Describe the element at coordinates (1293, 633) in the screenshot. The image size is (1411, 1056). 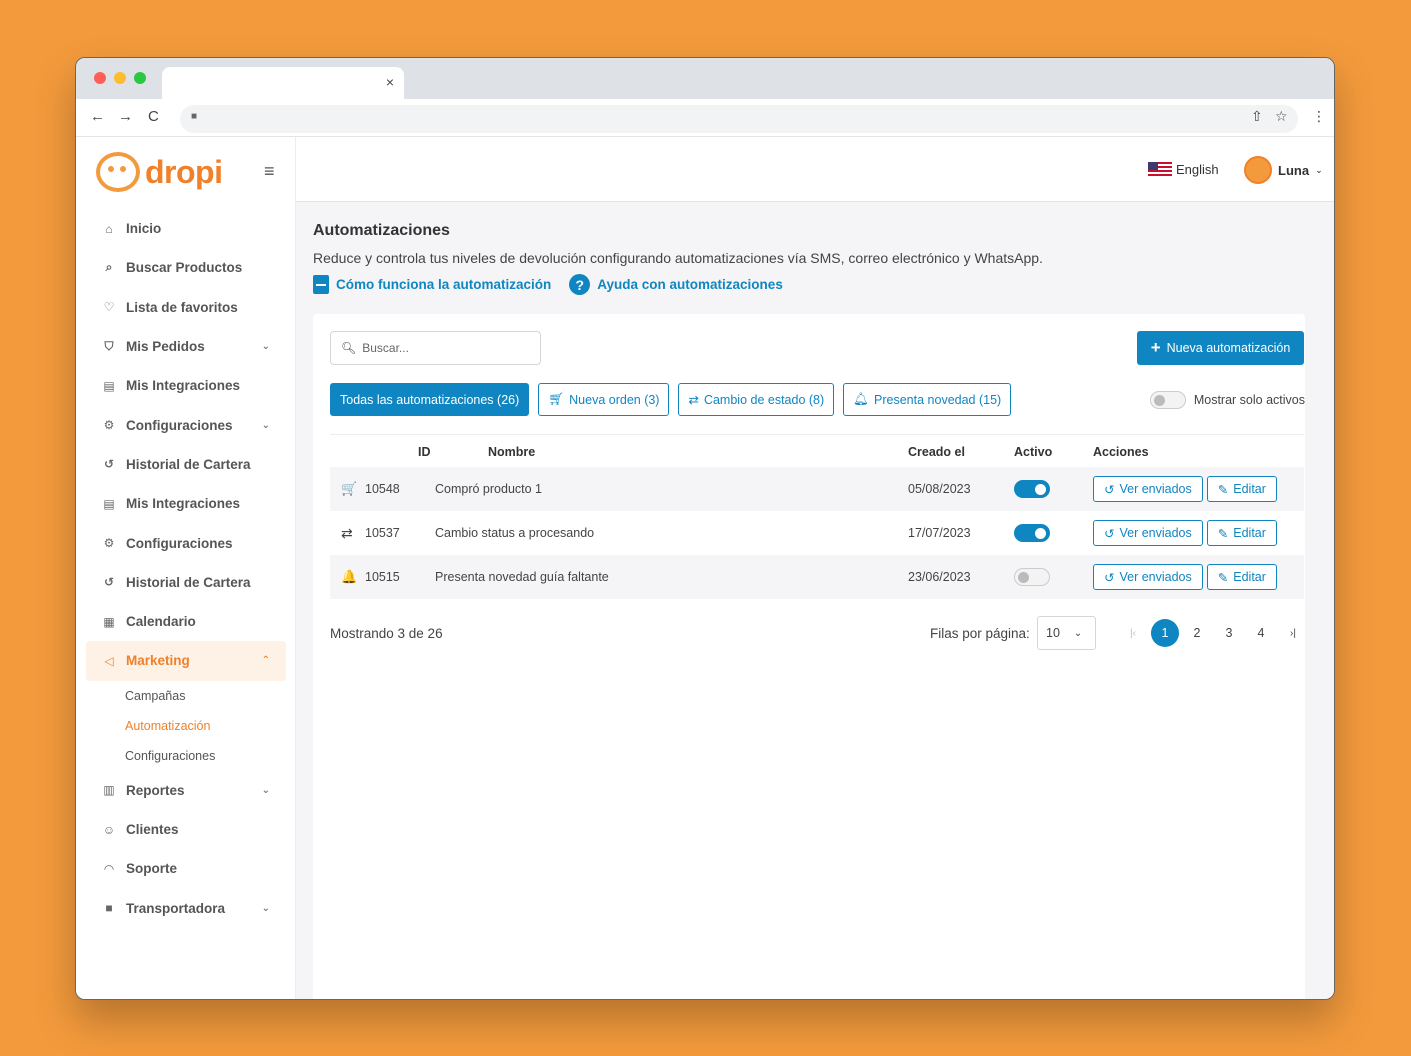
I see `last-page-icon: ›|` at that location.